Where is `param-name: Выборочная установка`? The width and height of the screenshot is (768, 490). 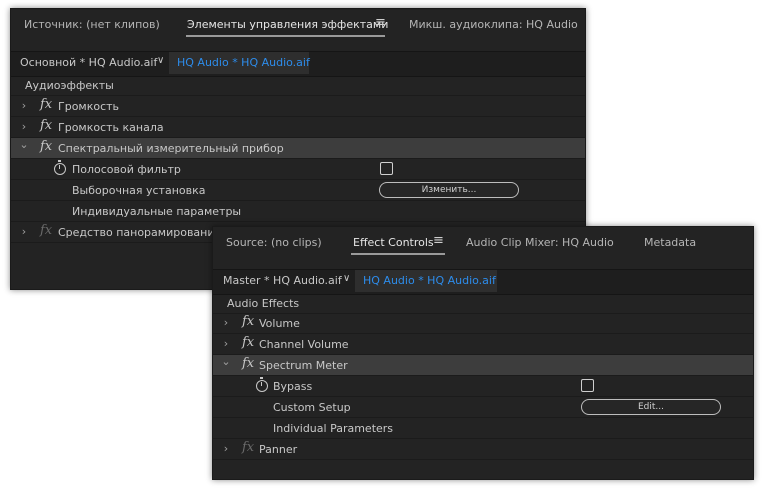
param-name: Выборочная установка is located at coordinates (139, 190).